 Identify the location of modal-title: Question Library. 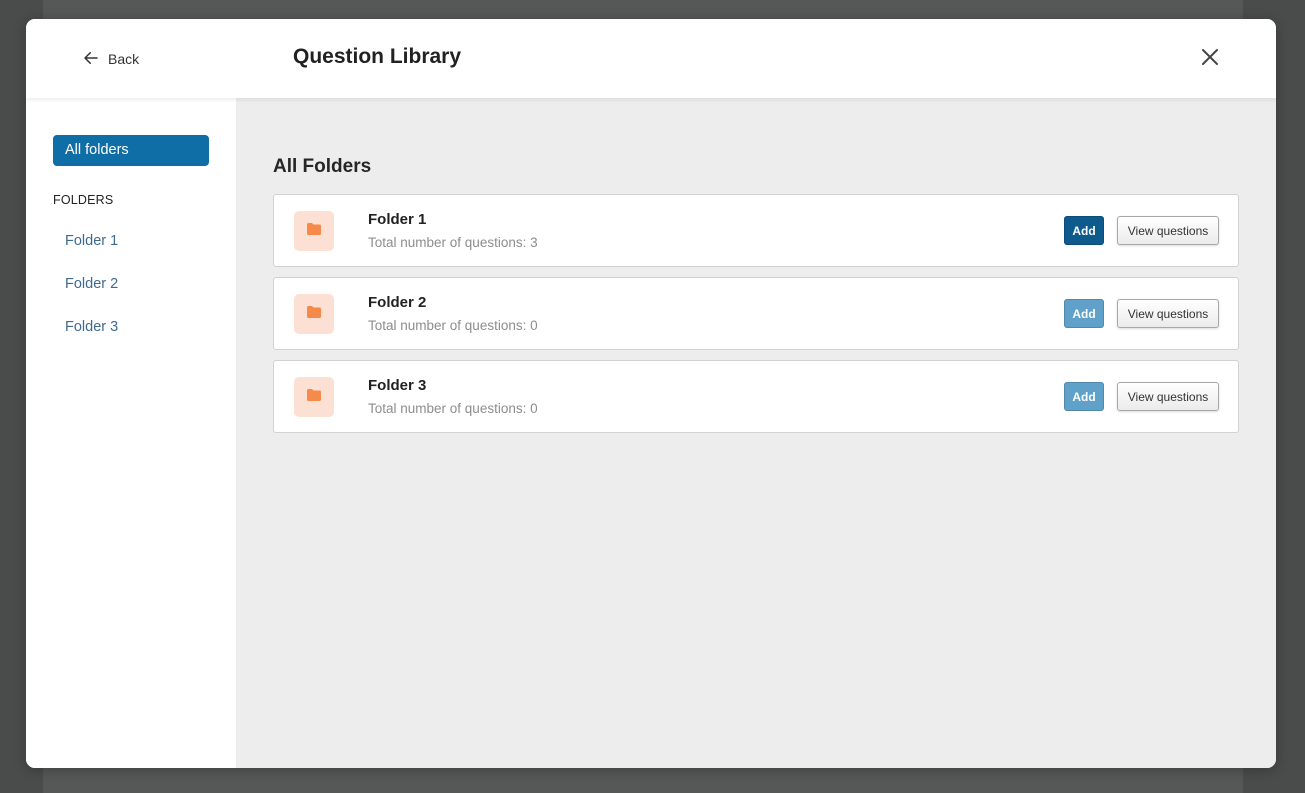
(377, 56).